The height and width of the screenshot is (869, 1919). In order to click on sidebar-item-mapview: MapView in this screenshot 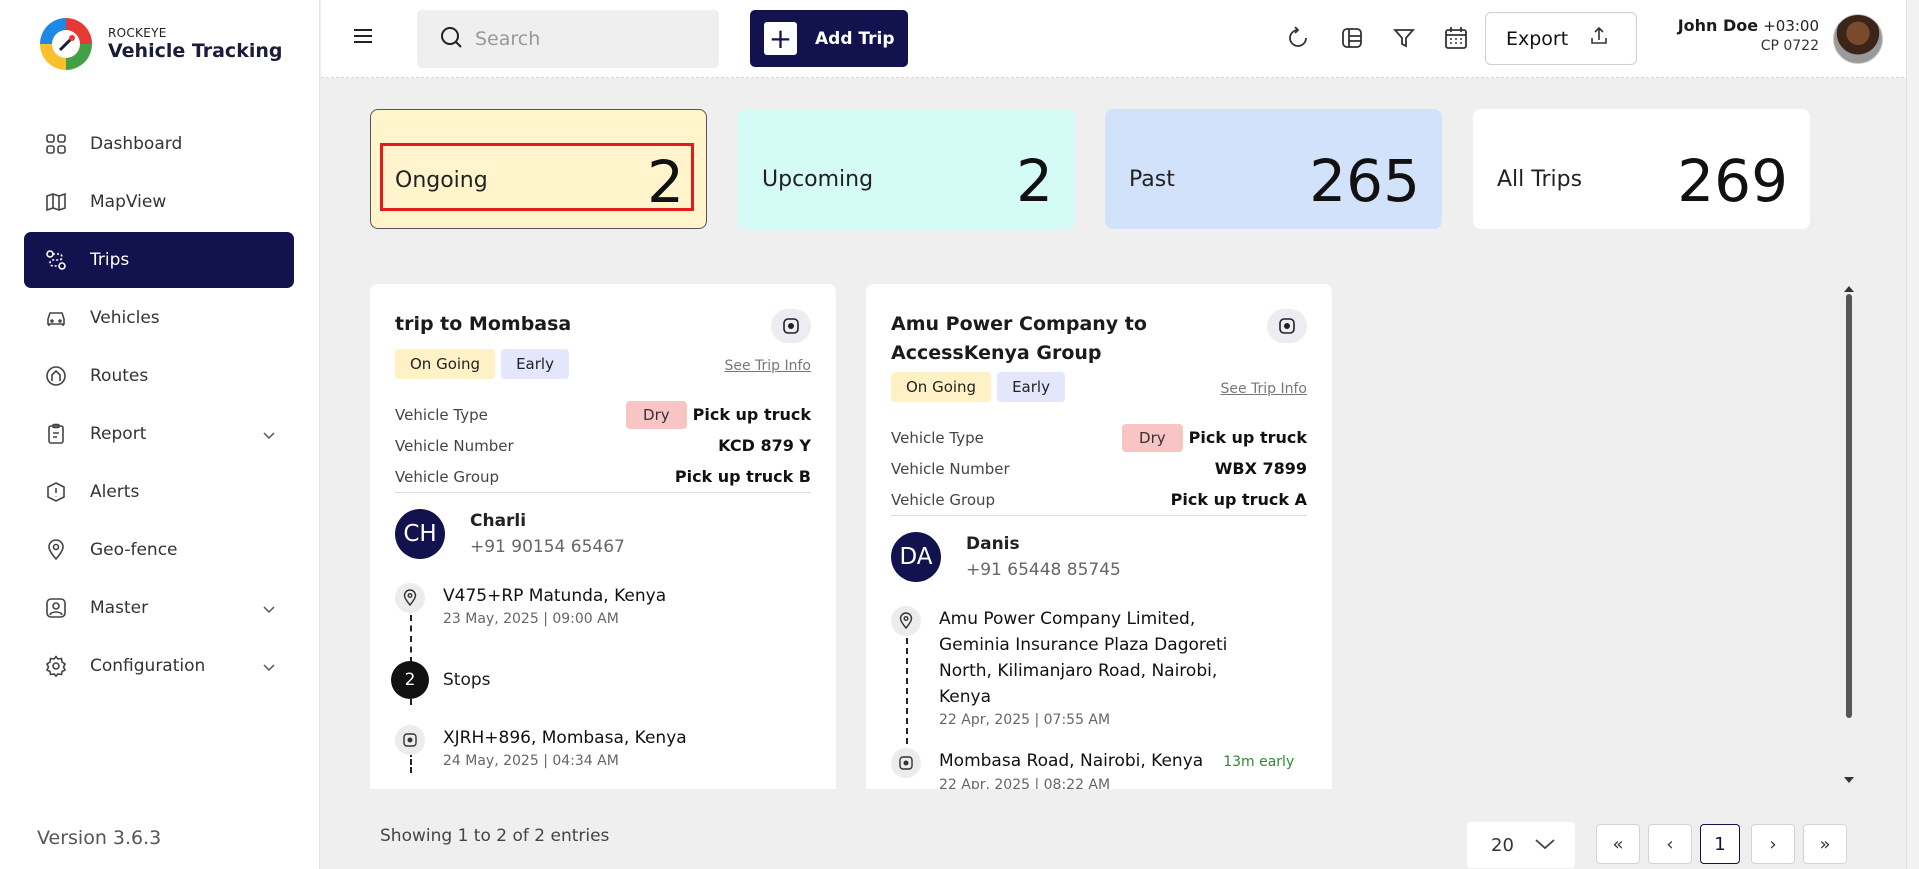, I will do `click(159, 202)`.